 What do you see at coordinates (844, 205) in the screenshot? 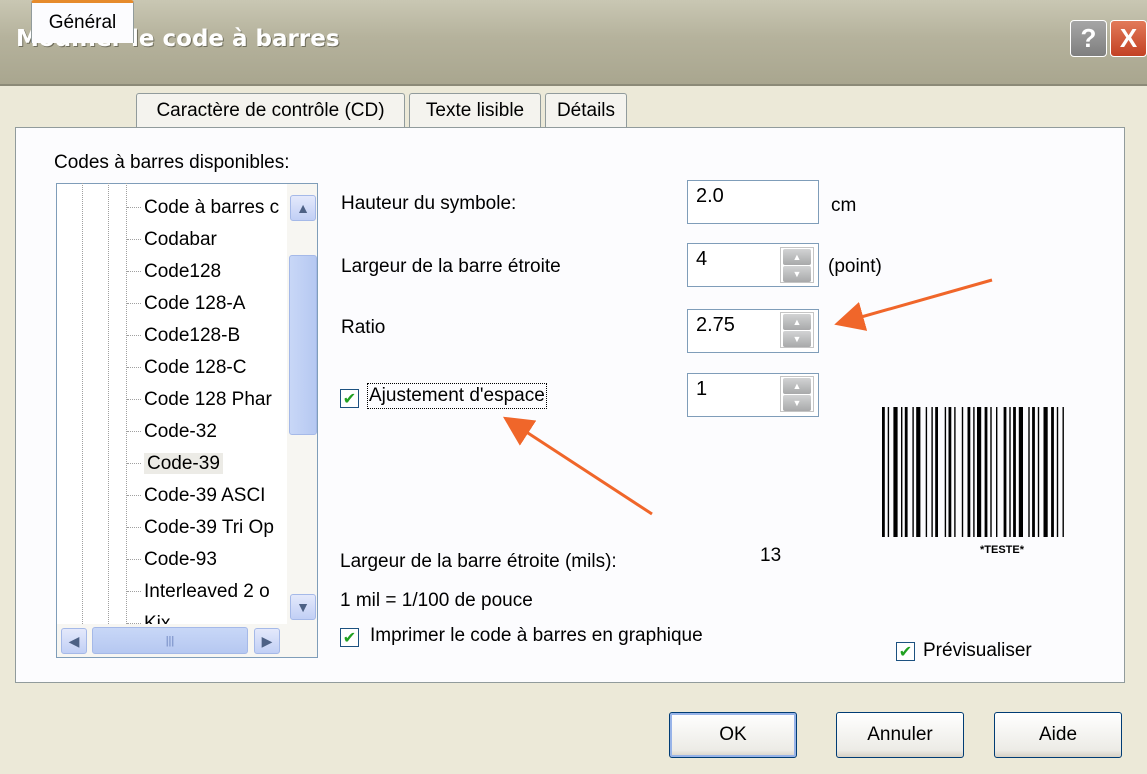
I see `symbol-height-unit: cm` at bounding box center [844, 205].